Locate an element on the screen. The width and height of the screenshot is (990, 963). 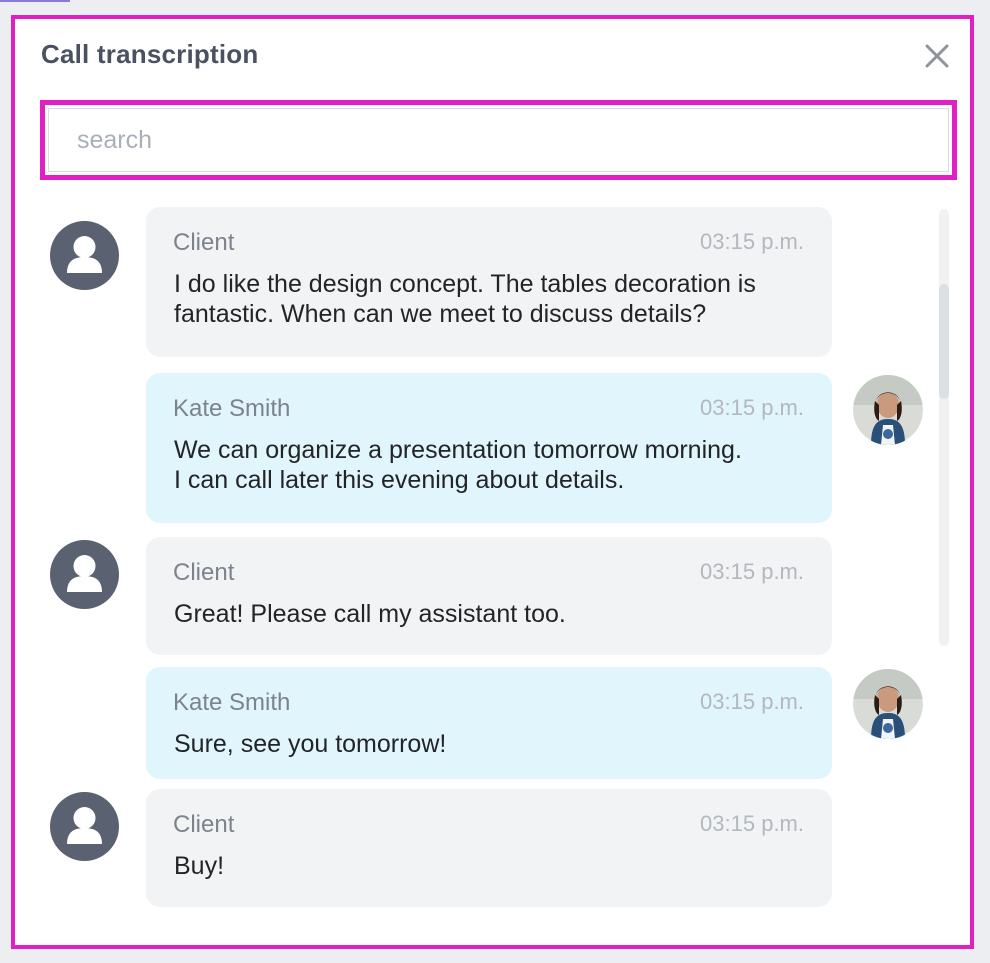
close-button is located at coordinates (937, 56).